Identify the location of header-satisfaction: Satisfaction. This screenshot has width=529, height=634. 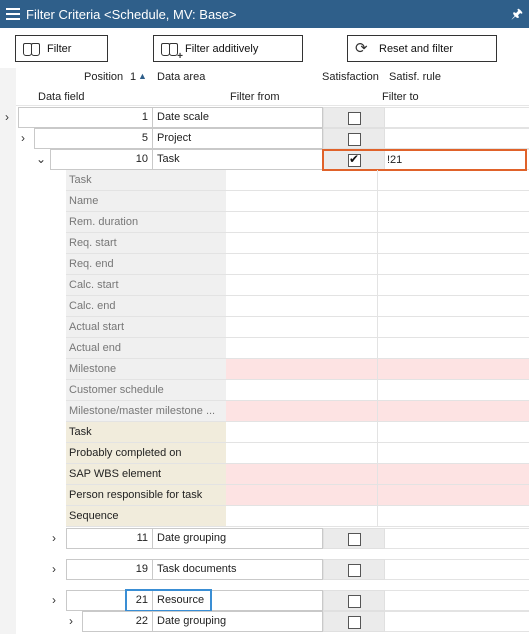
(350, 77).